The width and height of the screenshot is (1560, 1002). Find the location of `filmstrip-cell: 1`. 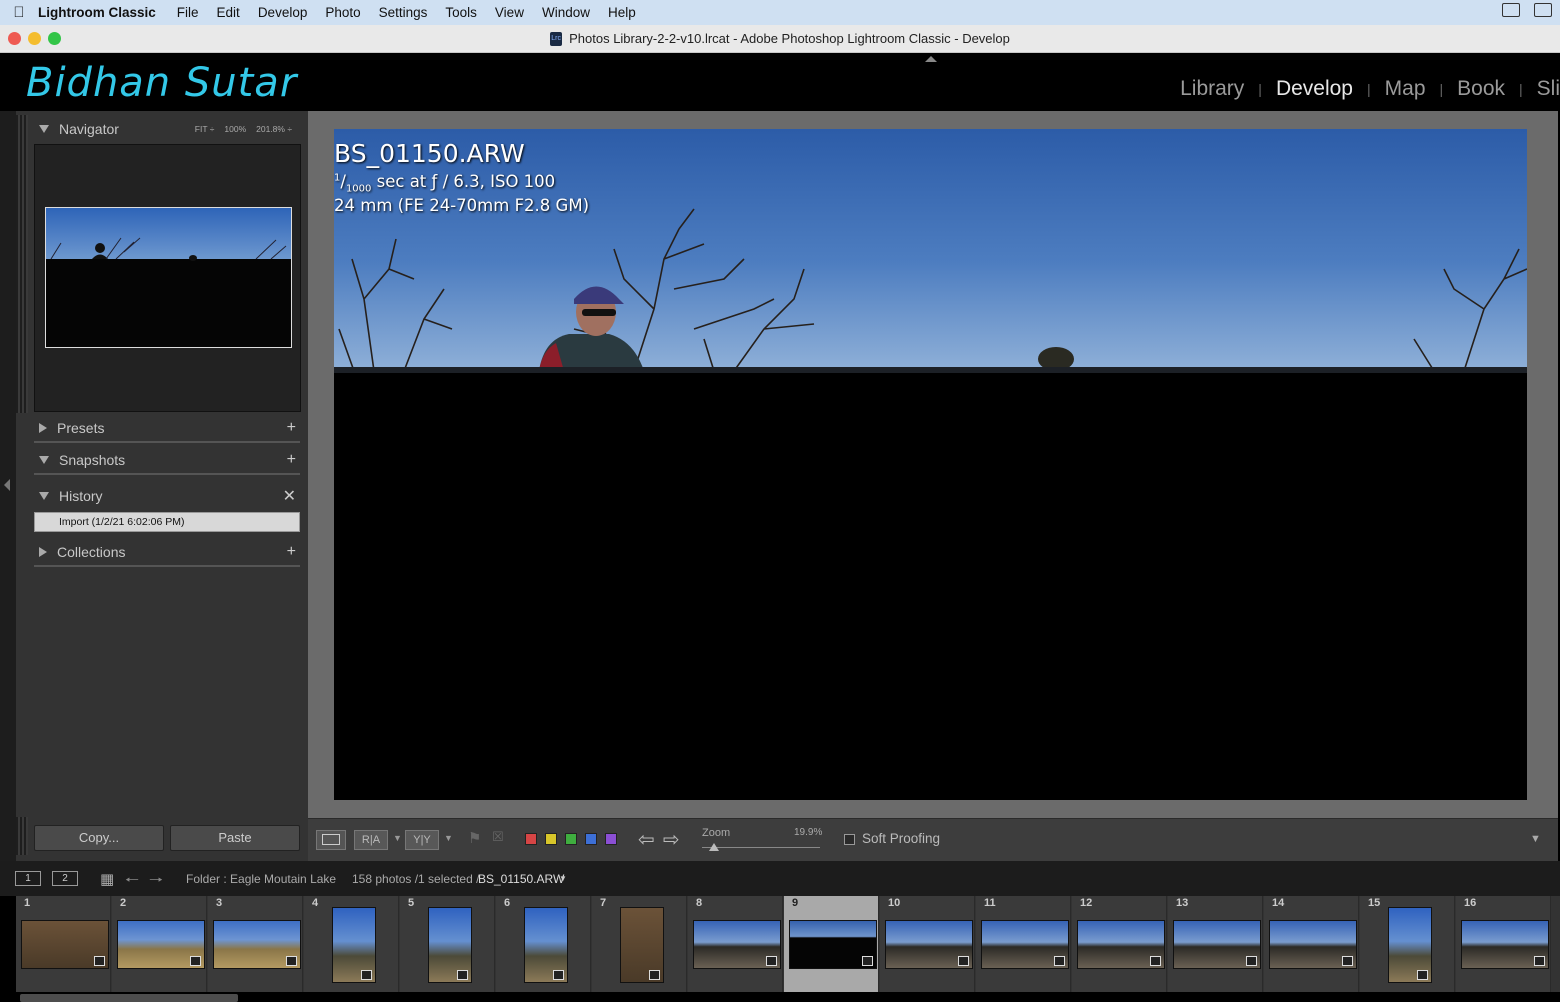

filmstrip-cell: 1 is located at coordinates (63, 944).